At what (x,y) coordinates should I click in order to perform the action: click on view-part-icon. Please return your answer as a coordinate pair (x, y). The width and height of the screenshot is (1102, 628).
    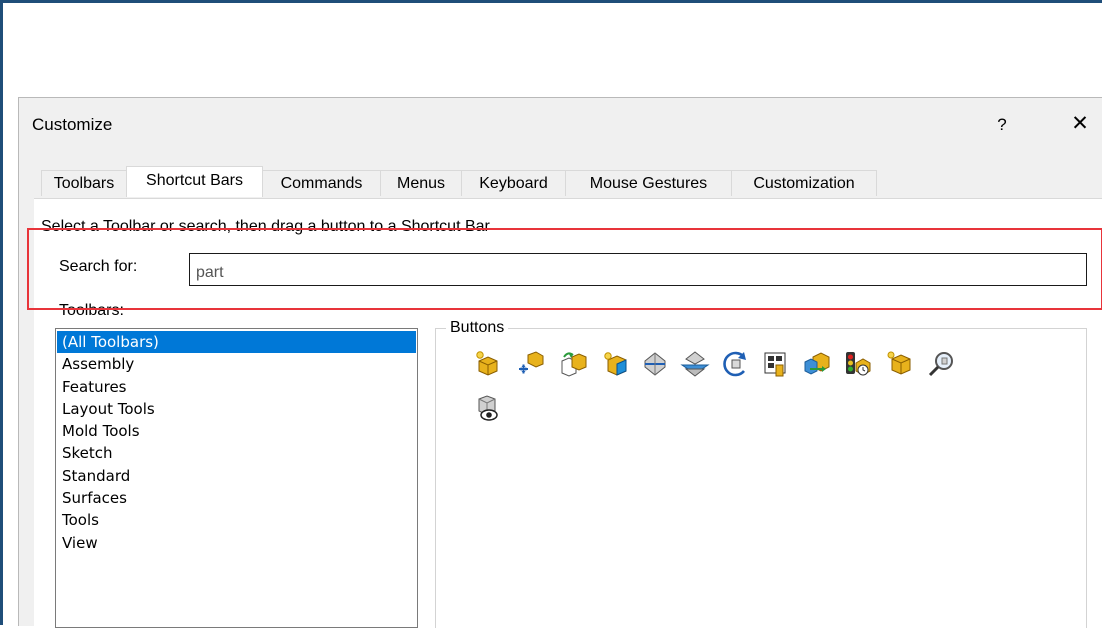
    Looking at the image, I should click on (487, 408).